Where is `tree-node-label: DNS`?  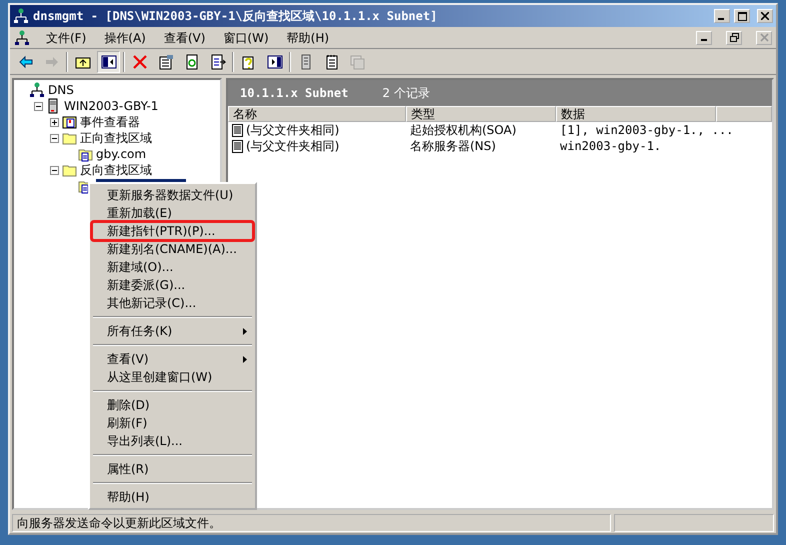 tree-node-label: DNS is located at coordinates (61, 90).